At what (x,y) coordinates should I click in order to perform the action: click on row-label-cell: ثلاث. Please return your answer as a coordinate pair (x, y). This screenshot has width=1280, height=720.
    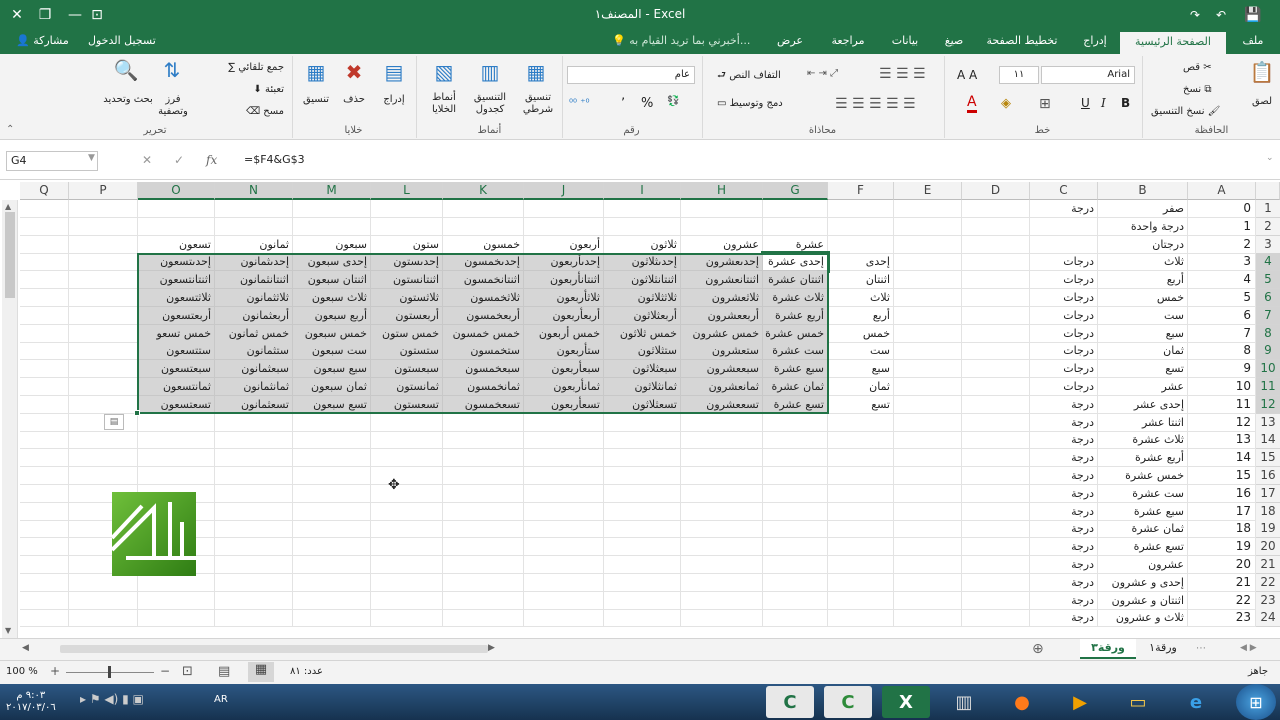
    Looking at the image, I should click on (861, 298).